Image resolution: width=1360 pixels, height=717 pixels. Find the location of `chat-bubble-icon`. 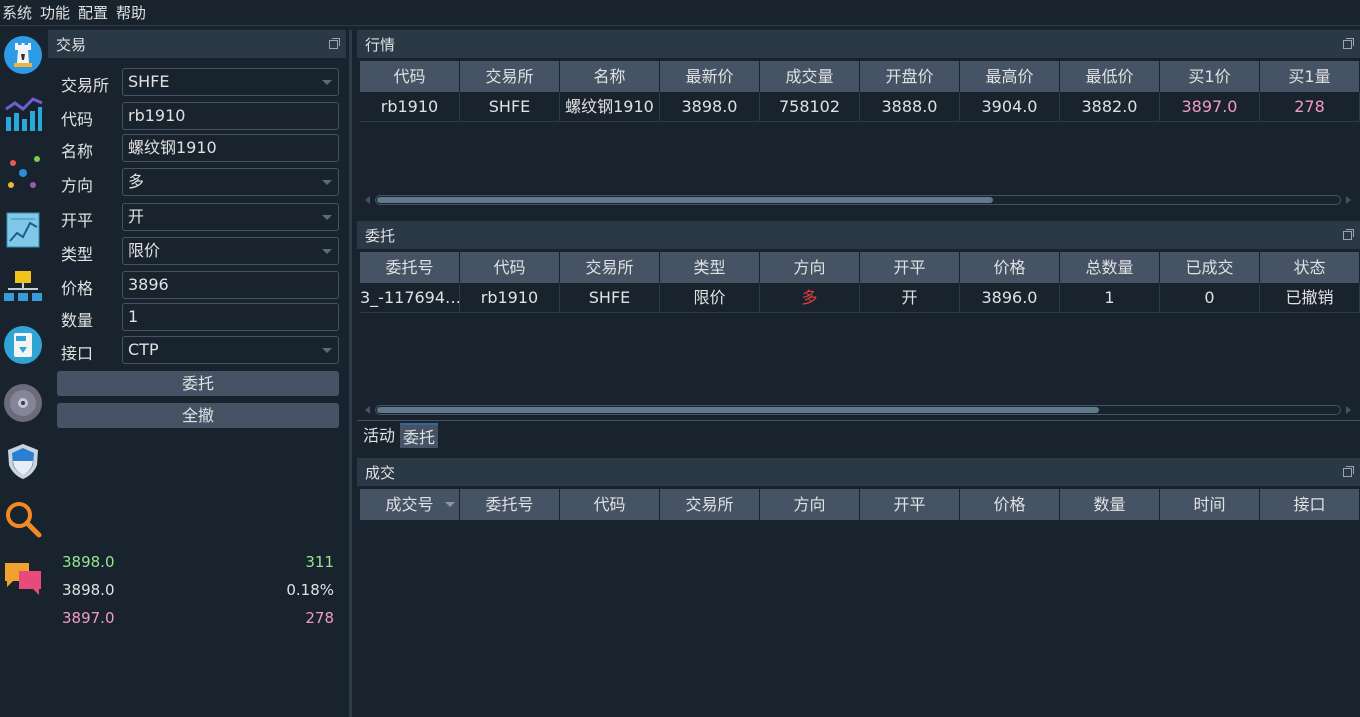

chat-bubble-icon is located at coordinates (23, 577).